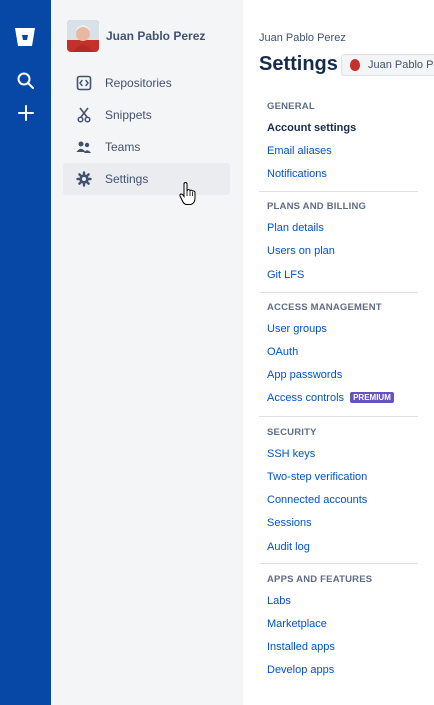  I want to click on link-users-on-plan: Users on plan, so click(301, 251).